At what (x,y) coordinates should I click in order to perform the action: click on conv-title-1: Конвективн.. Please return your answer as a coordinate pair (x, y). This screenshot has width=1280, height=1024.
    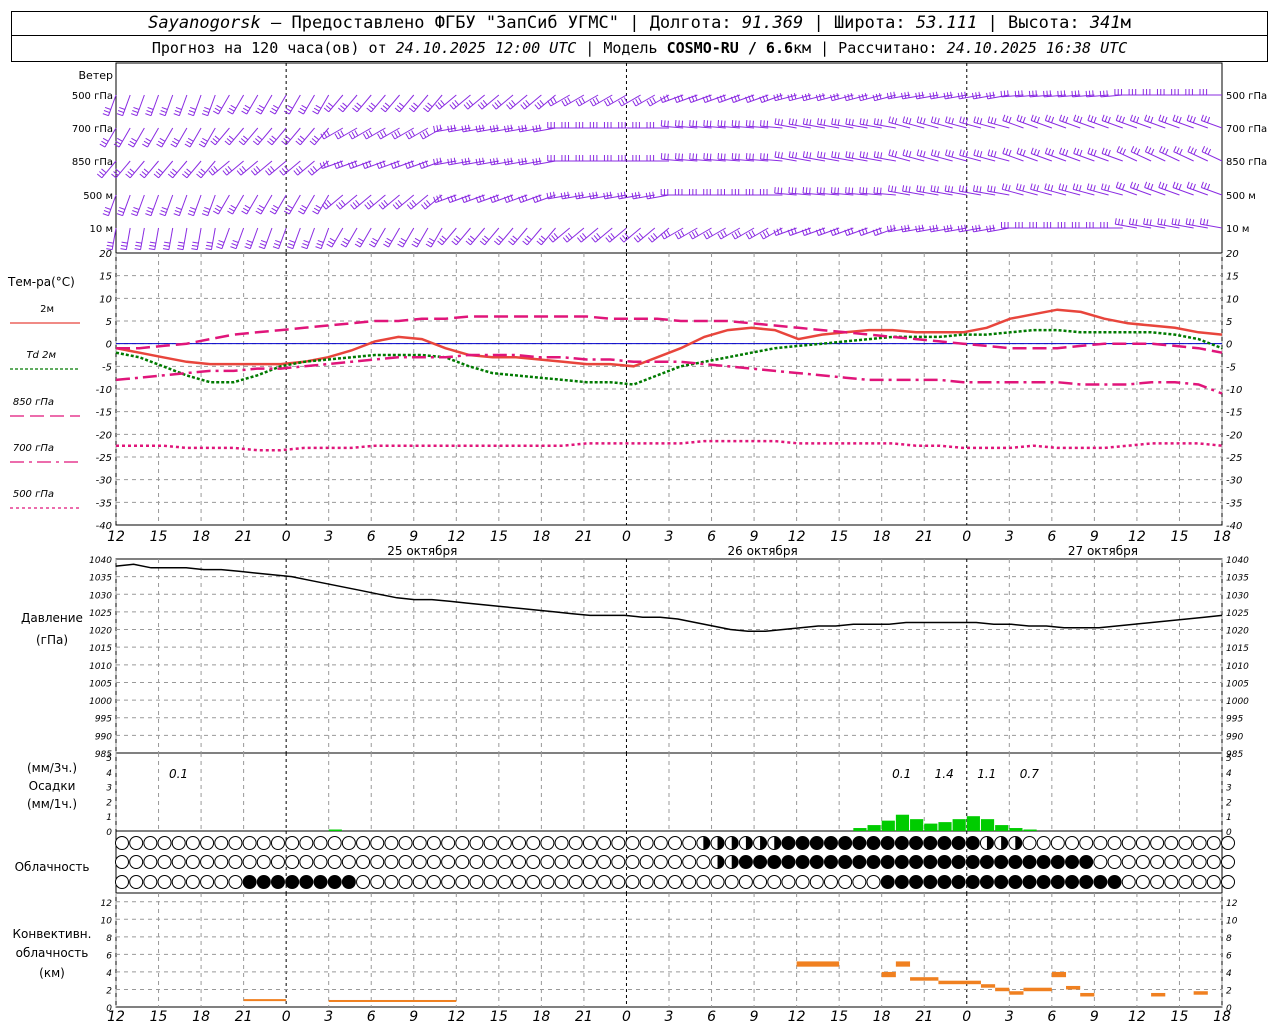
    Looking at the image, I should click on (52, 934).